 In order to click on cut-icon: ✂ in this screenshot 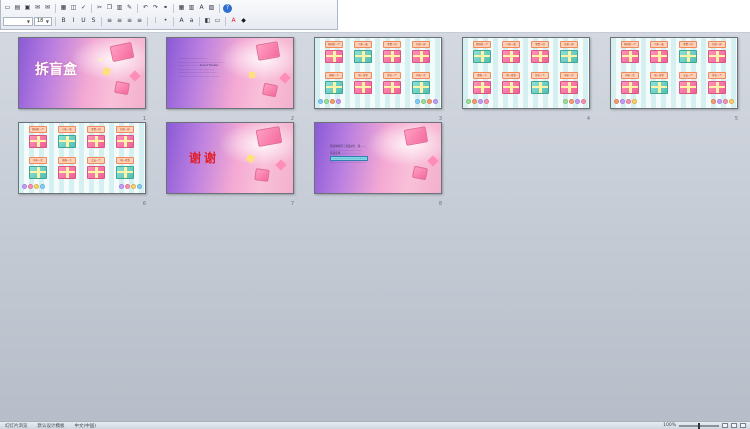, I will do `click(99, 8)`.